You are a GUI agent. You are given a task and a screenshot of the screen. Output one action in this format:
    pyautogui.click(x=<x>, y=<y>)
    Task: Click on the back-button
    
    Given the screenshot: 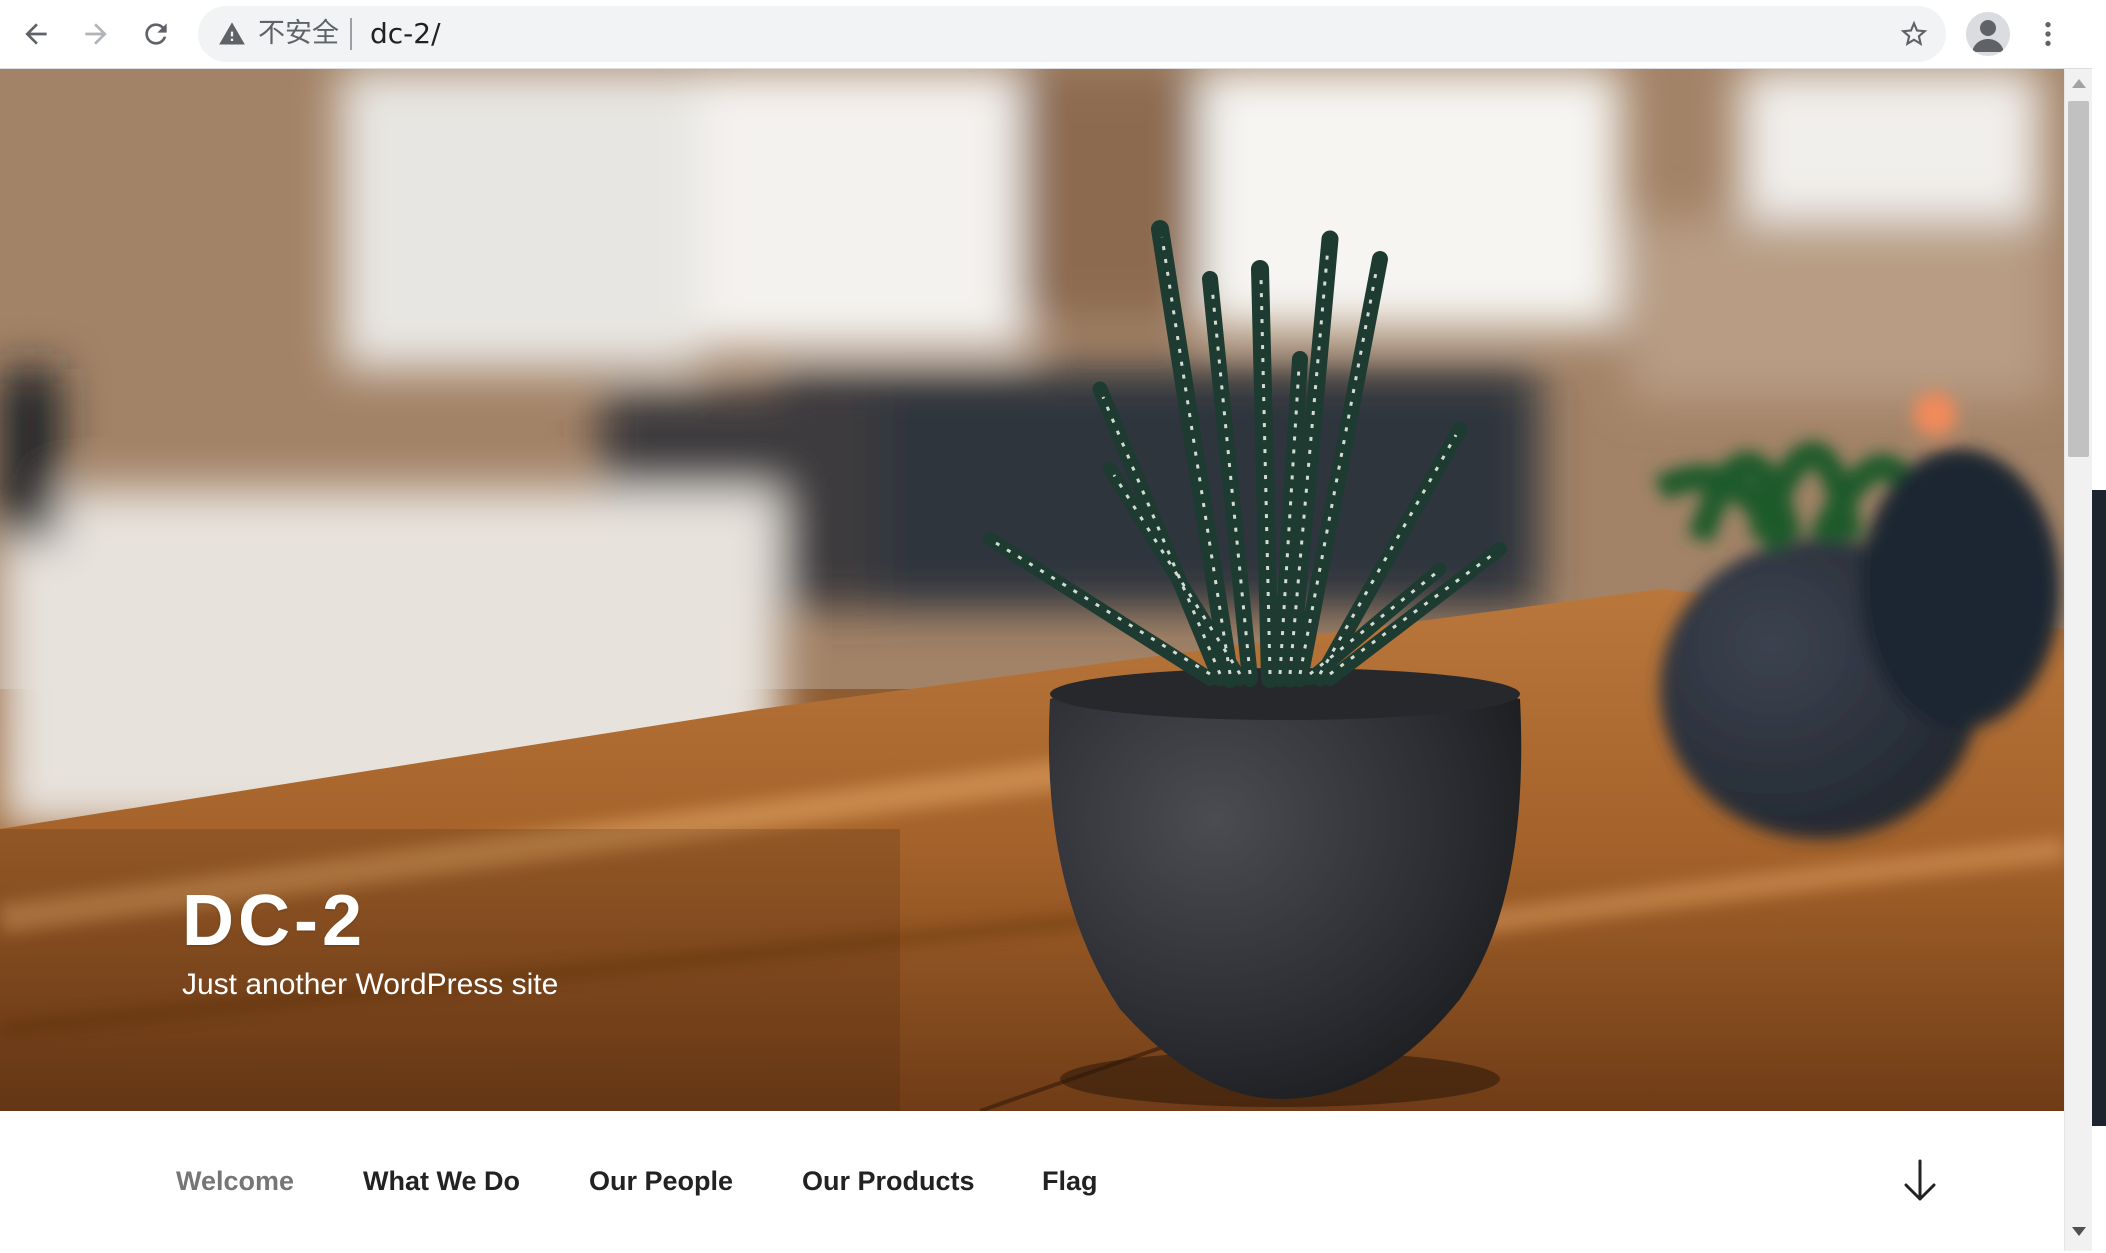 What is the action you would take?
    pyautogui.click(x=36, y=34)
    